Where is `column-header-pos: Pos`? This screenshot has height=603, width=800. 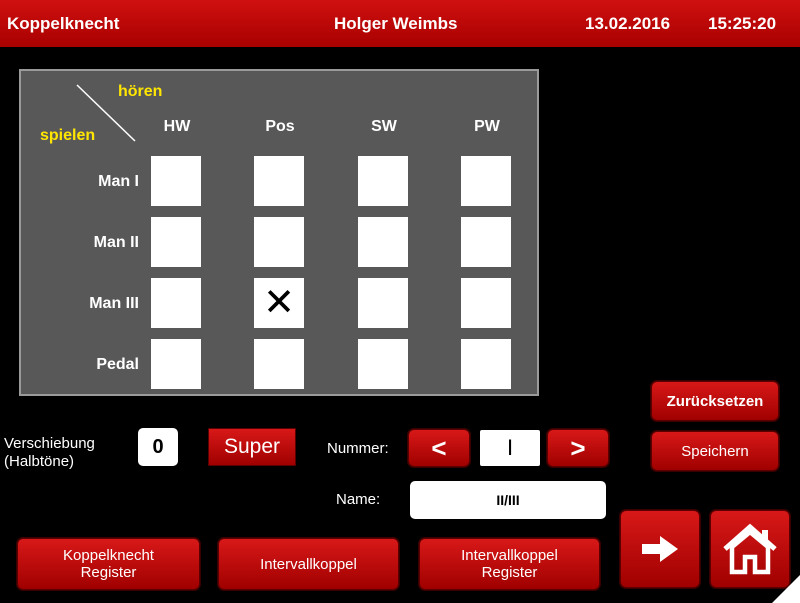
column-header-pos: Pos is located at coordinates (280, 126).